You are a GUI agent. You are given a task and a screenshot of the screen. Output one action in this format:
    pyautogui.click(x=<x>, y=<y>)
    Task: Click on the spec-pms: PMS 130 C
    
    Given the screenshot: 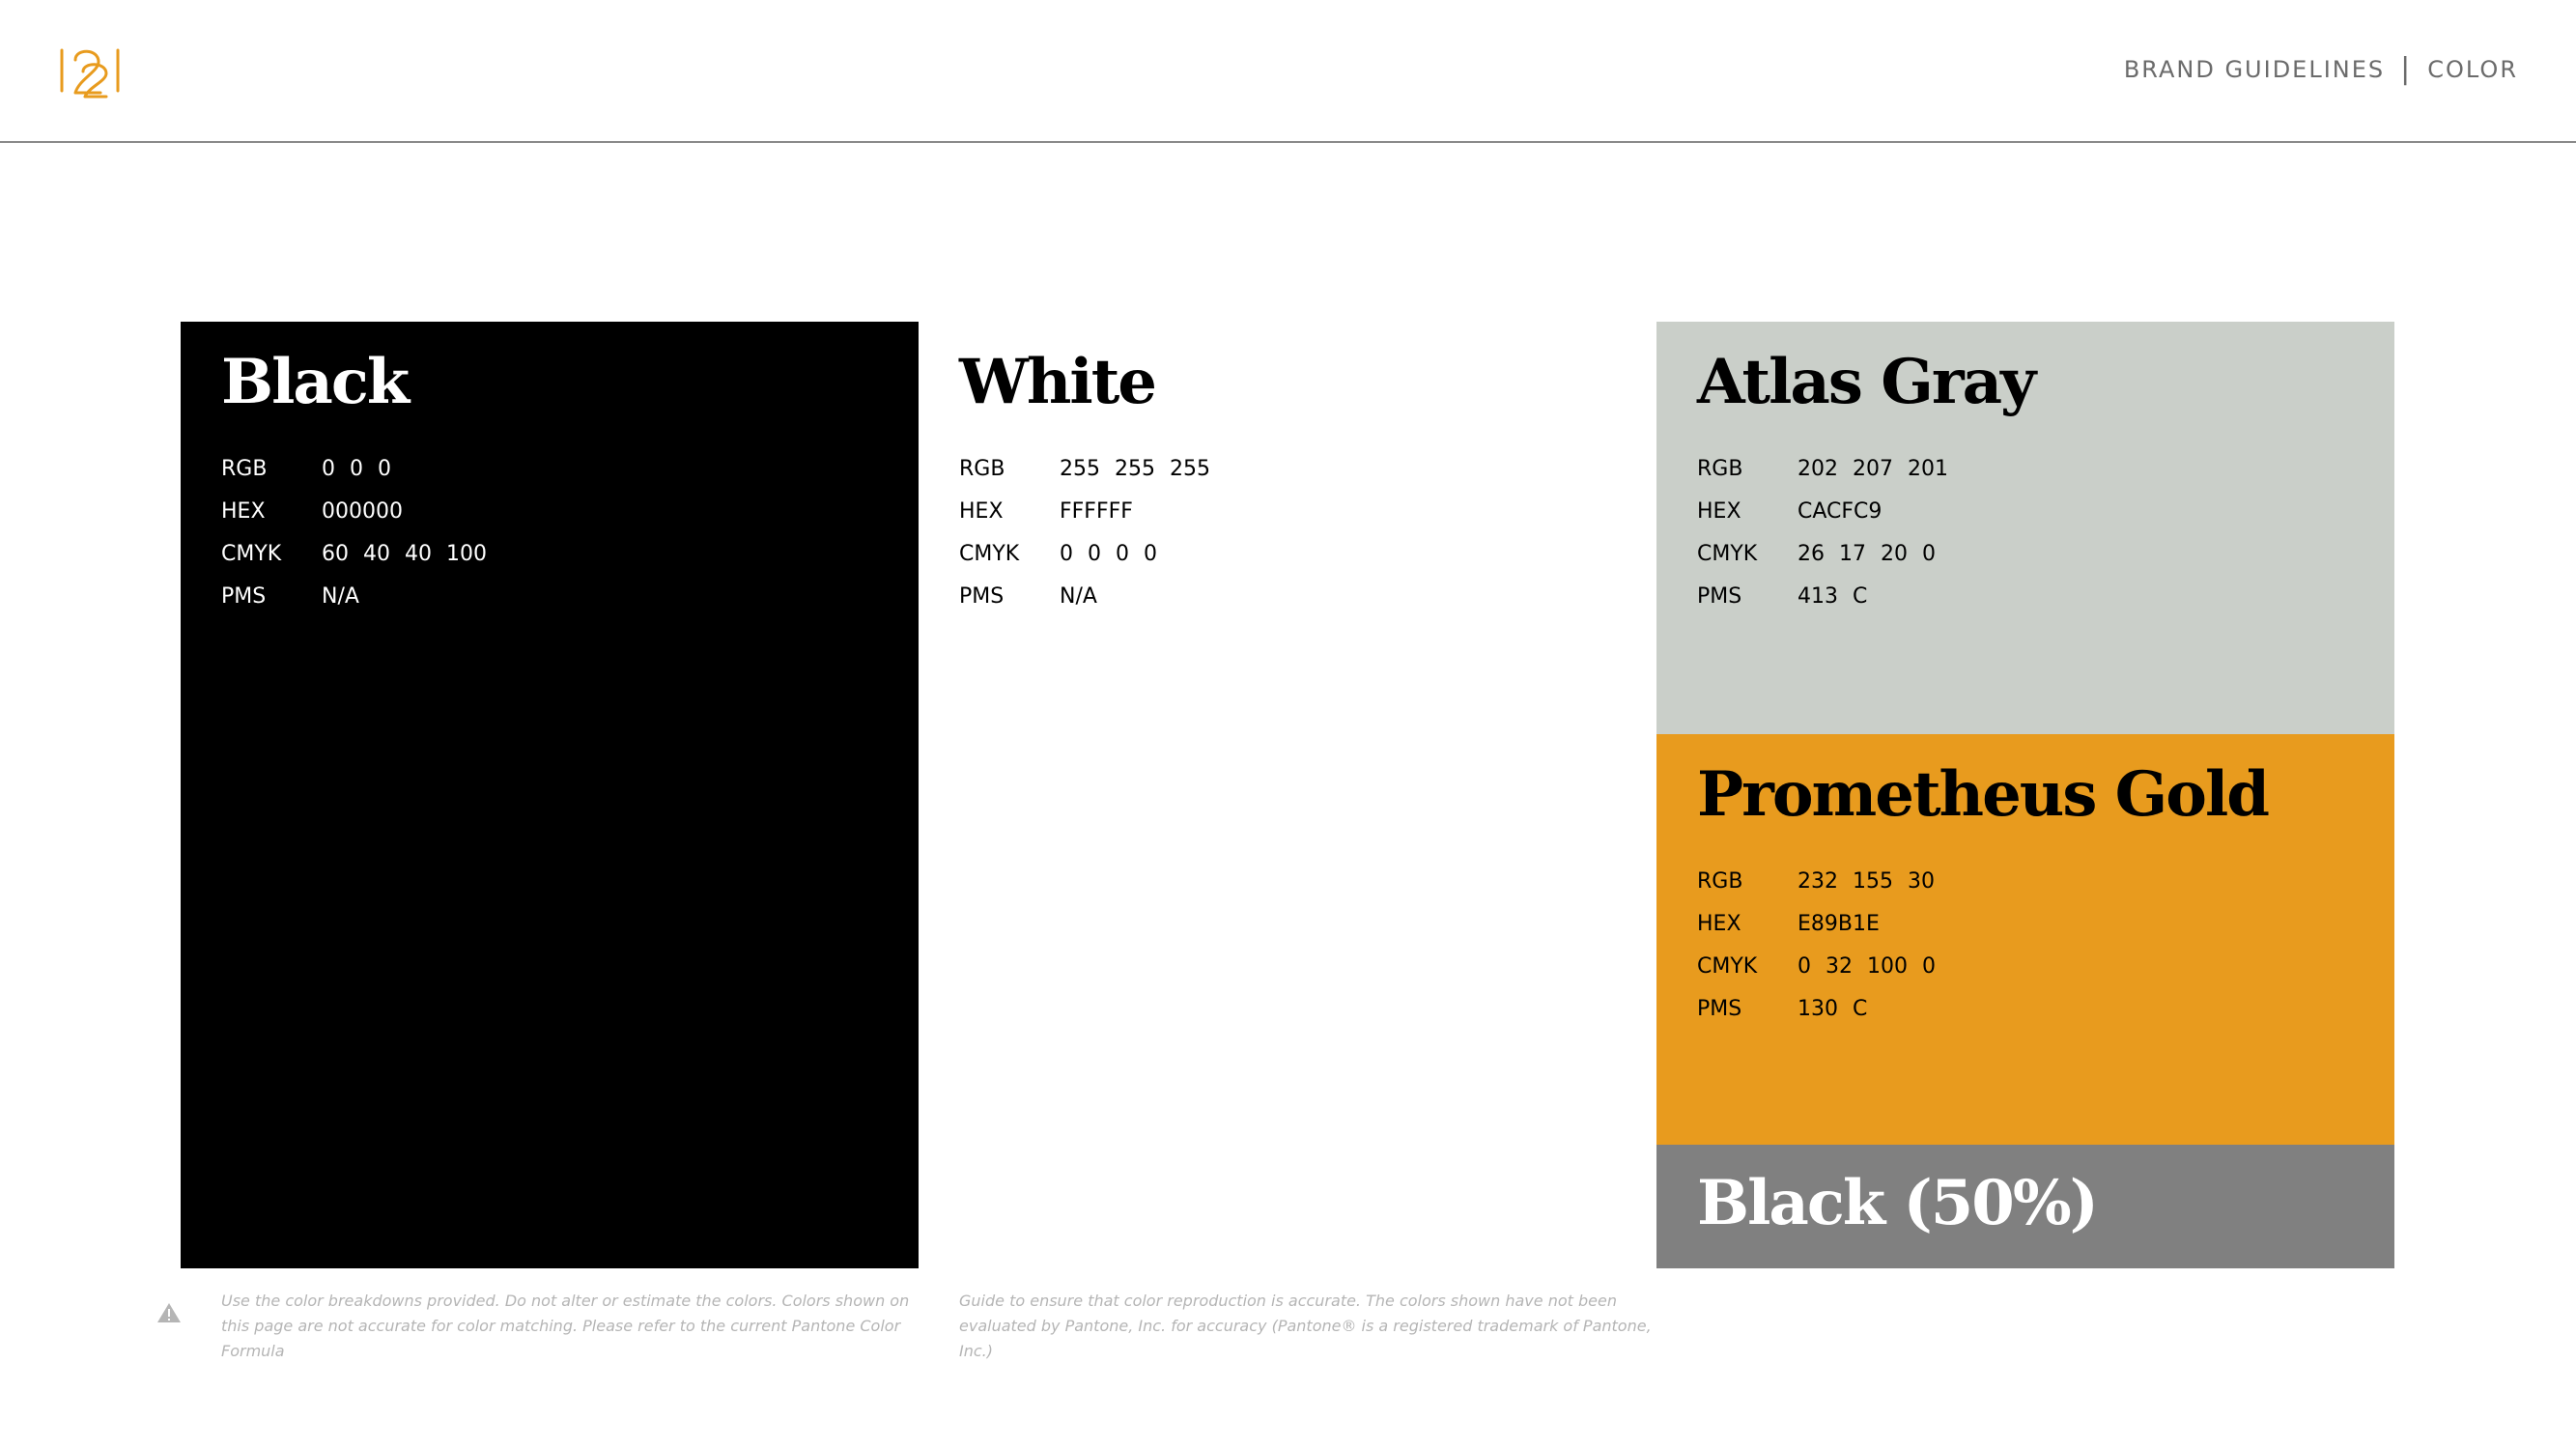 What is the action you would take?
    pyautogui.click(x=1816, y=1008)
    